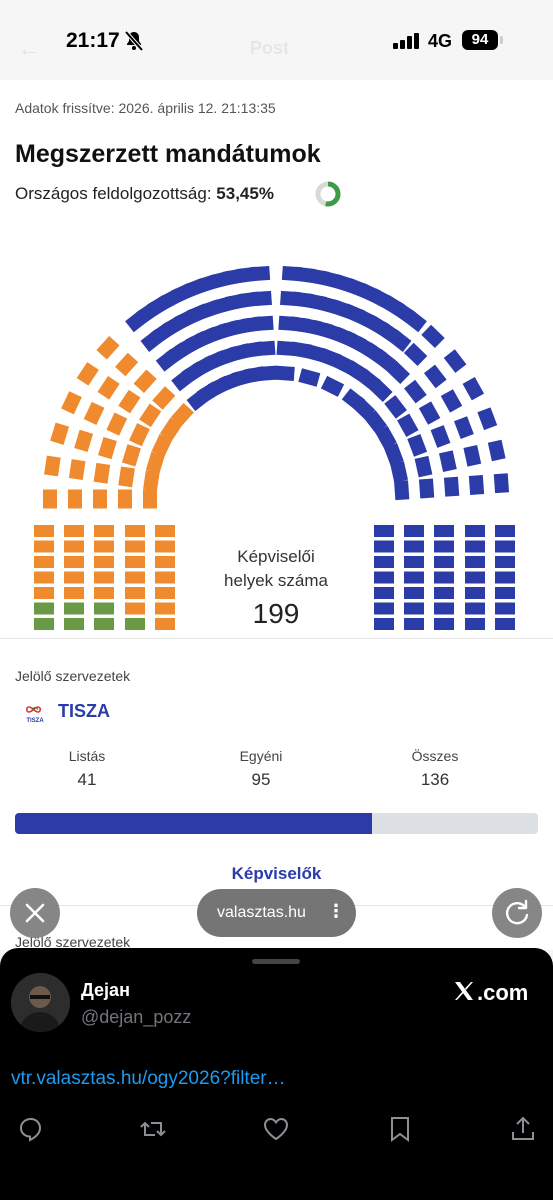 This screenshot has width=553, height=1200. Describe the element at coordinates (523, 1129) in the screenshot. I see `share-icon` at that location.